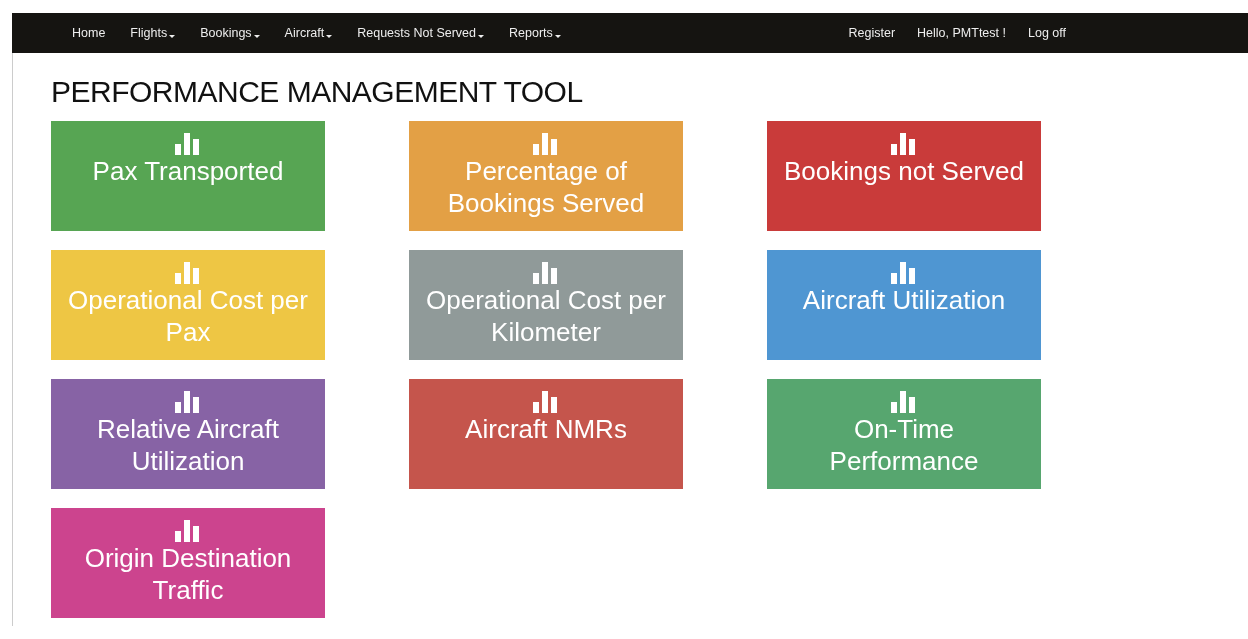 The width and height of the screenshot is (1248, 639). What do you see at coordinates (317, 91) in the screenshot?
I see `page-title: PERFORMANCE MANAGEMENT TOOL` at bounding box center [317, 91].